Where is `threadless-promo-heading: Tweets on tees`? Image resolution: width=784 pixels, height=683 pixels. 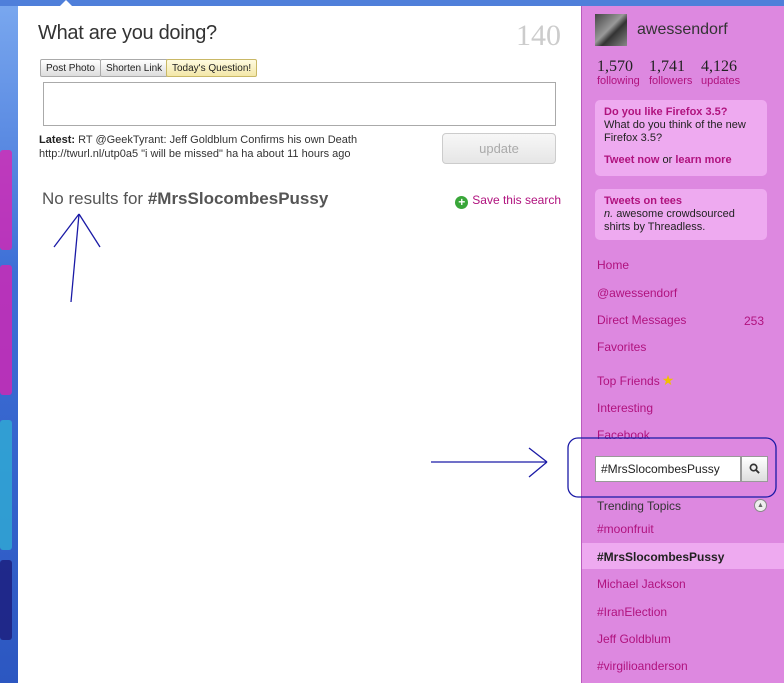
threadless-promo-heading: Tweets on tees is located at coordinates (681, 201).